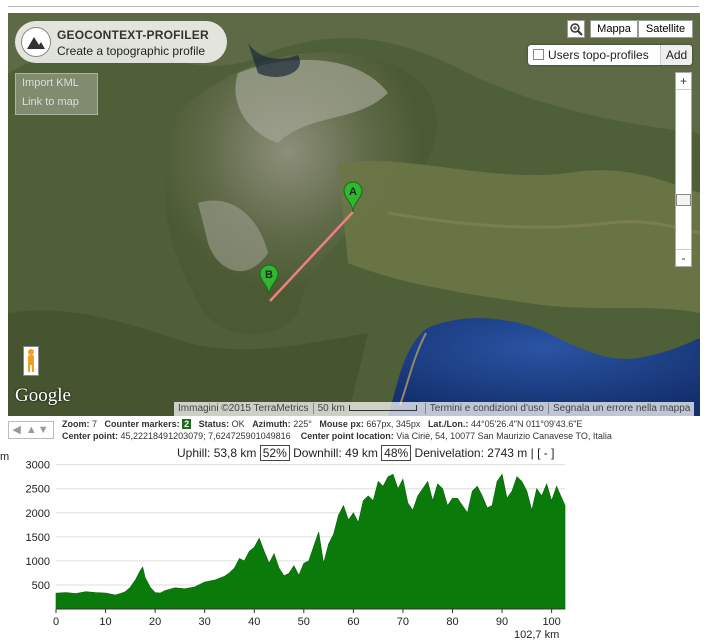 Image resolution: width=707 pixels, height=644 pixels. Describe the element at coordinates (105, 622) in the screenshot. I see `x-tick-label: 10` at that location.